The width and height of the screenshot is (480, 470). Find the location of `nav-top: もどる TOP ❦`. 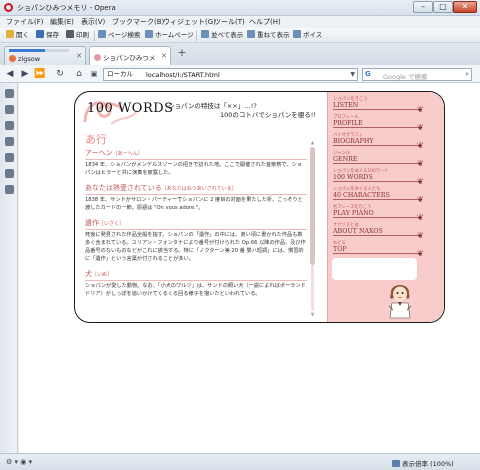

nav-top: もどる TOP ❦ is located at coordinates (378, 249).